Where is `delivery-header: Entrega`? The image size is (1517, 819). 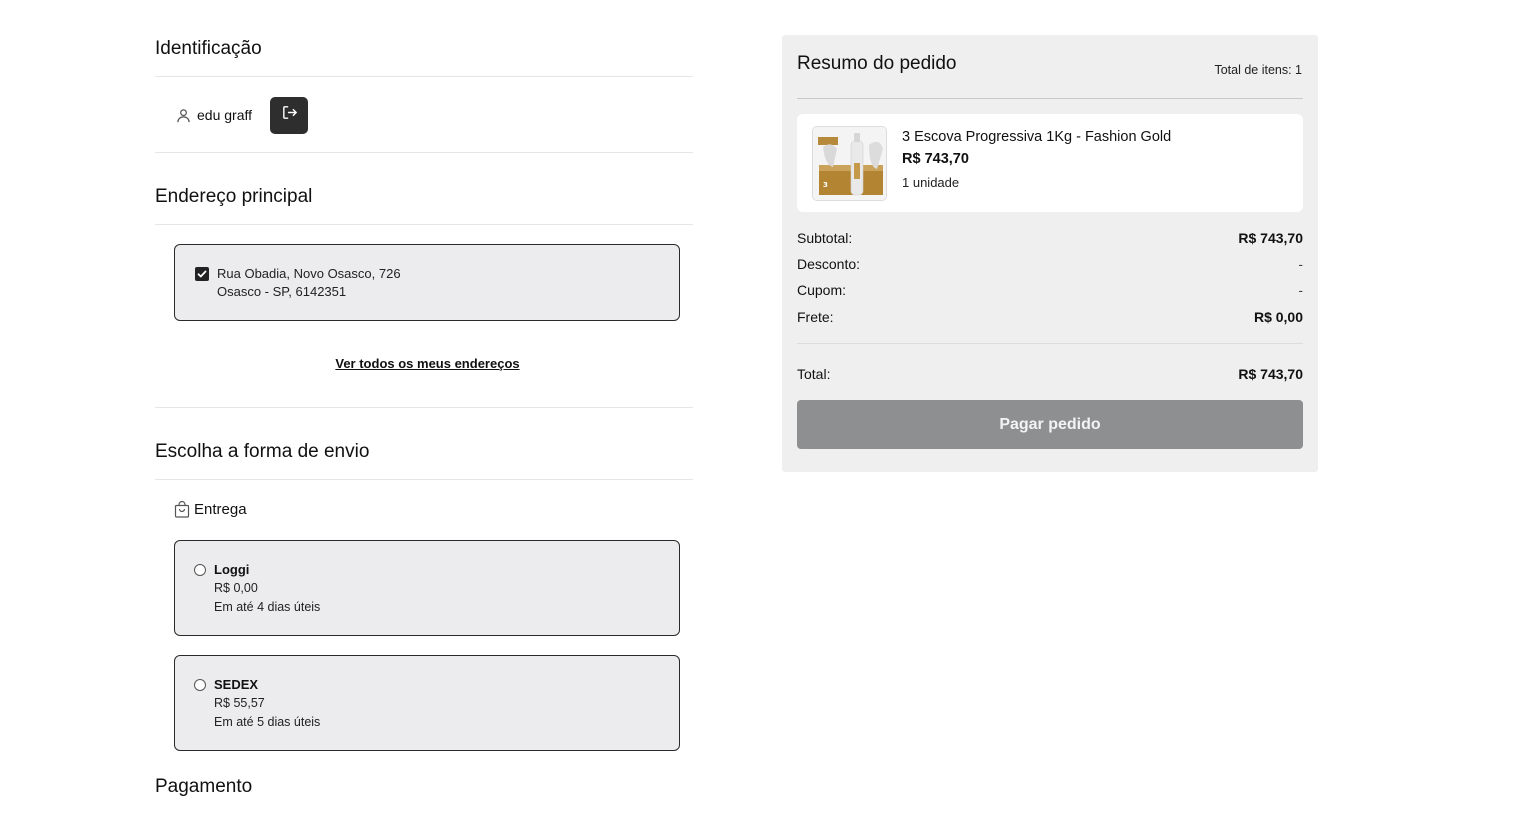
delivery-header: Entrega is located at coordinates (210, 509).